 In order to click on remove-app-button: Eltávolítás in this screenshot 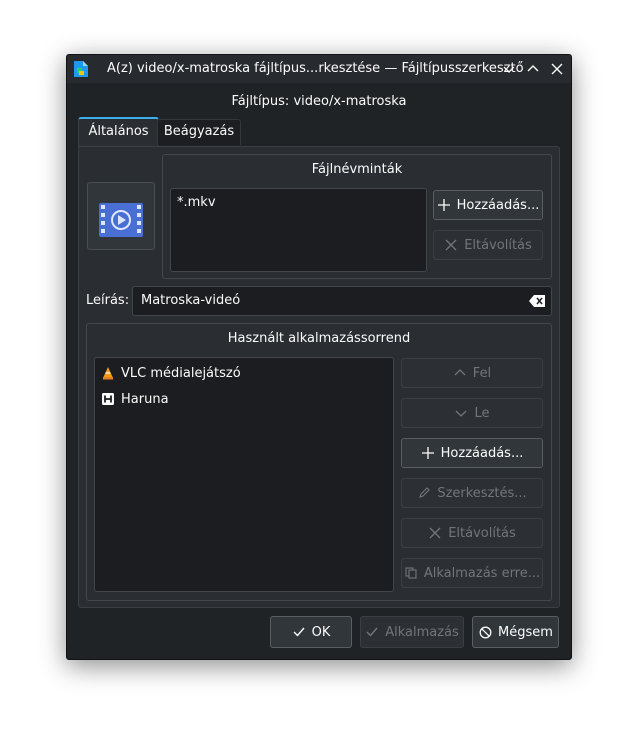, I will do `click(472, 533)`.